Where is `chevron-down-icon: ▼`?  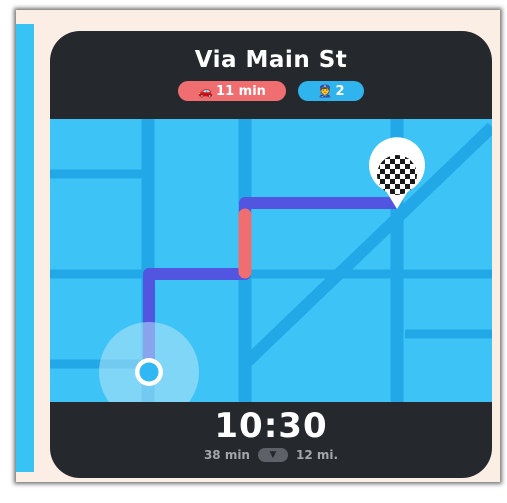 chevron-down-icon: ▼ is located at coordinates (272, 455).